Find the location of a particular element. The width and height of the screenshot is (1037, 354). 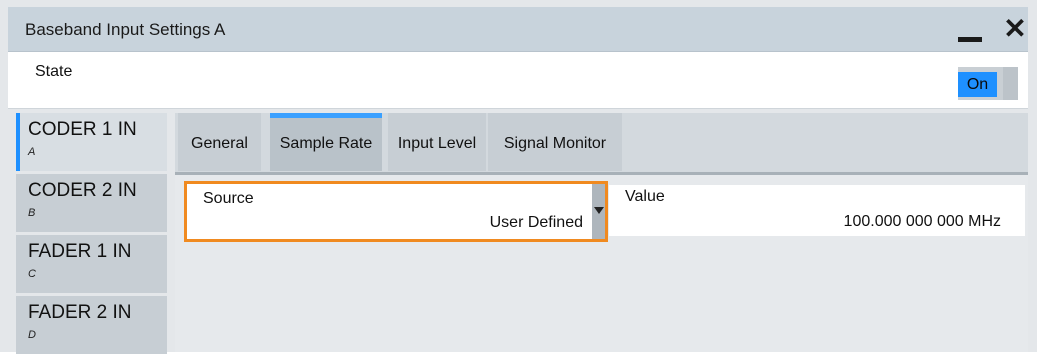

state-label: State is located at coordinates (54, 71).